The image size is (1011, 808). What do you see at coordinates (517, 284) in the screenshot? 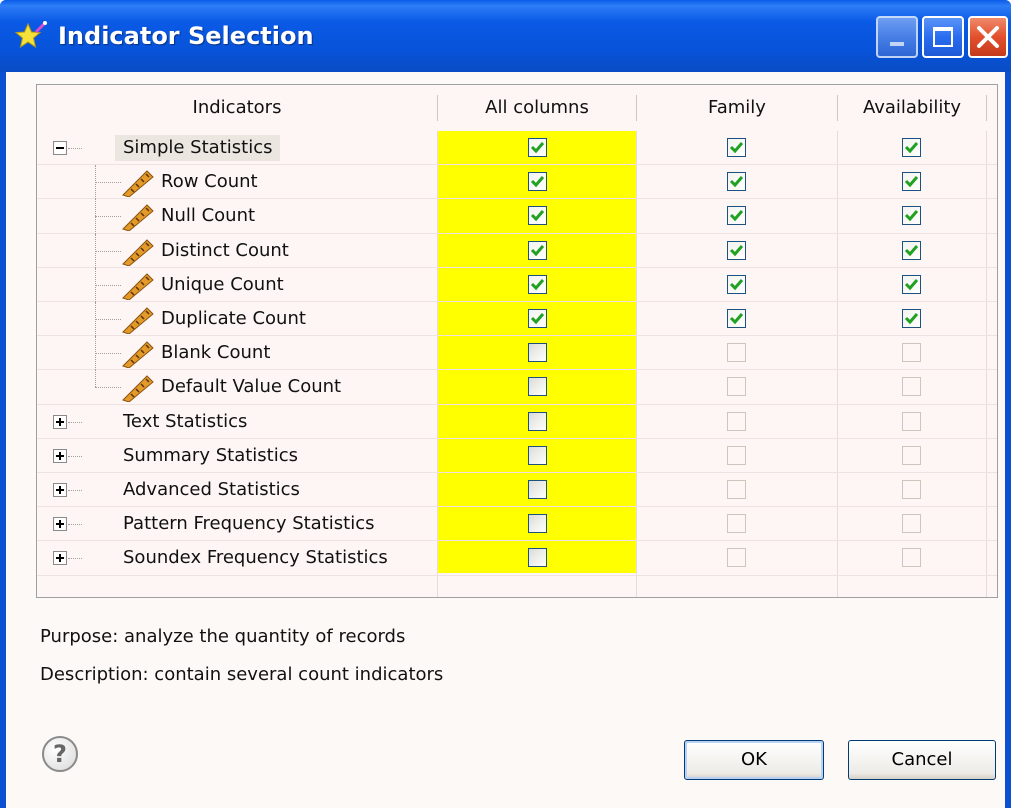
I see `tree-row: Unique Count` at bounding box center [517, 284].